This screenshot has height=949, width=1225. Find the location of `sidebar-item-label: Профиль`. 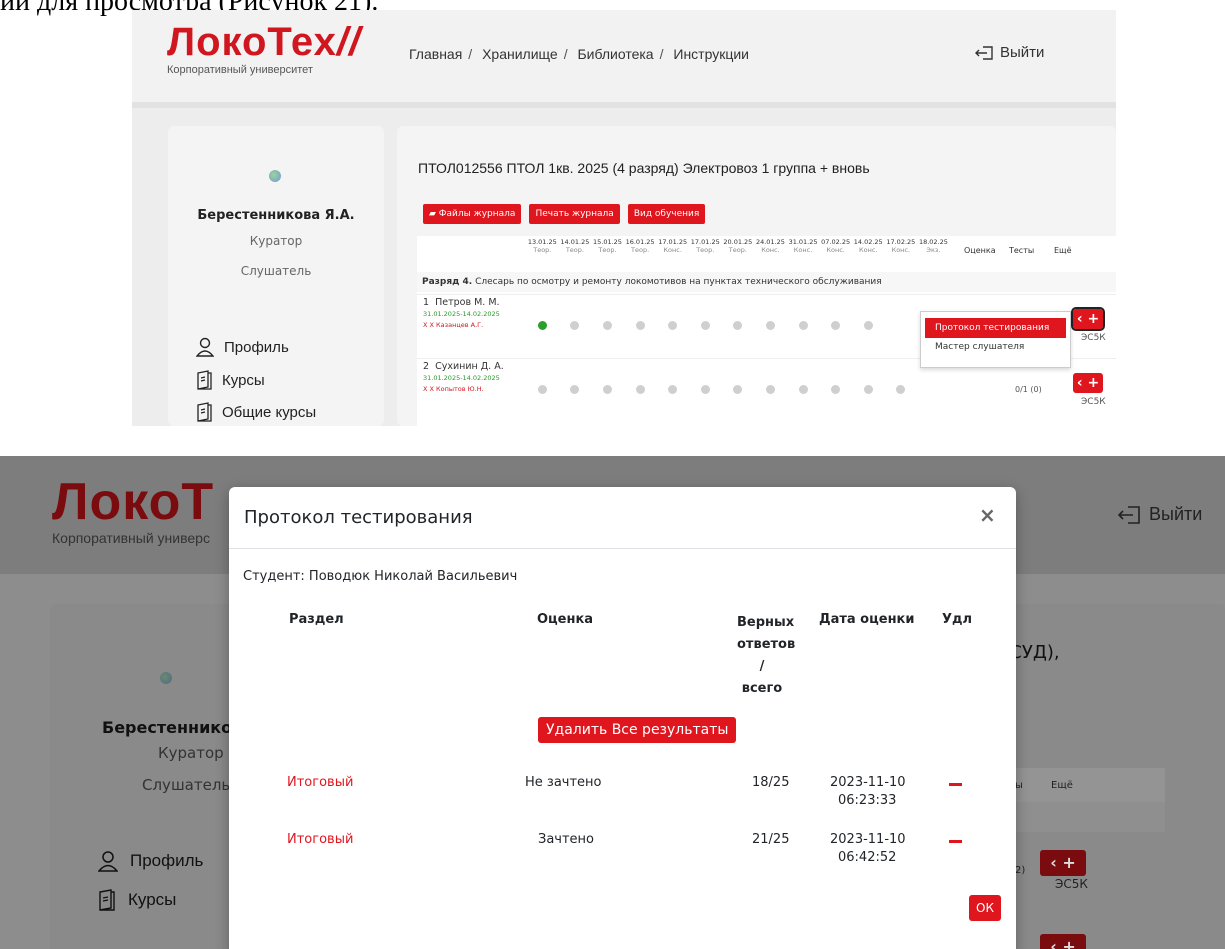

sidebar-item-label: Профиль is located at coordinates (256, 347).